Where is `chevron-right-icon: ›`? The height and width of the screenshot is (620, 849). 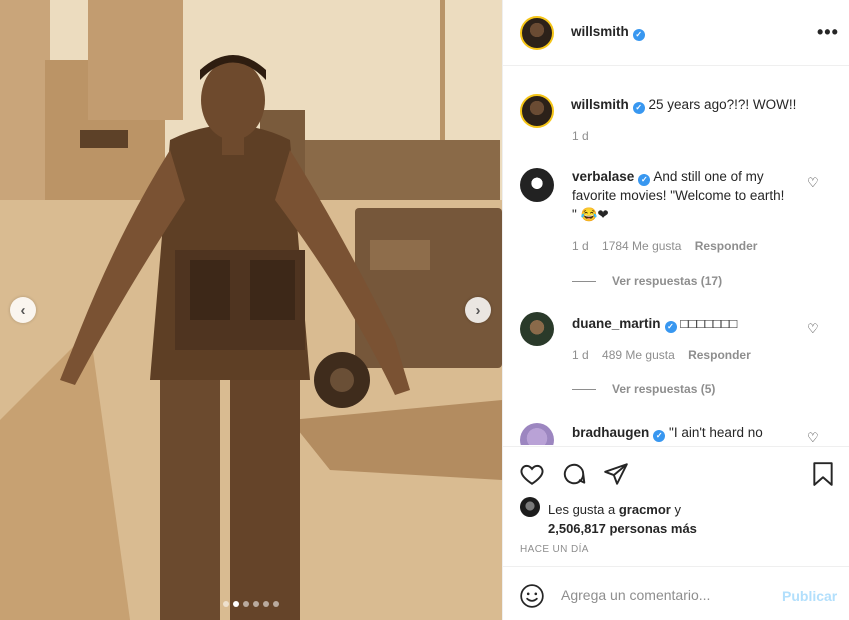 chevron-right-icon: › is located at coordinates (478, 310).